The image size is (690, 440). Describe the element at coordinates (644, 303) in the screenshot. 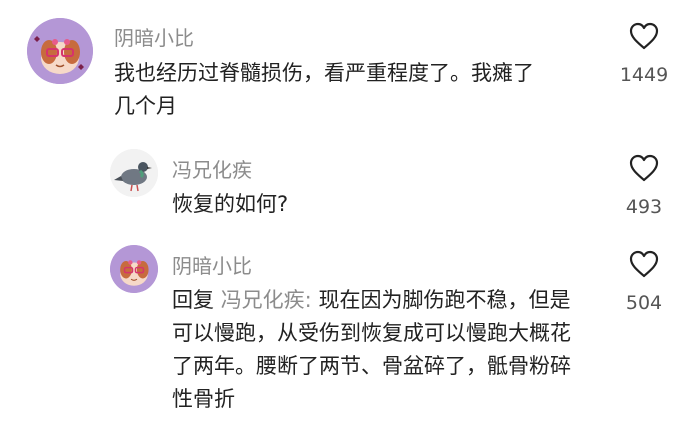

I see `like-count: 504` at that location.